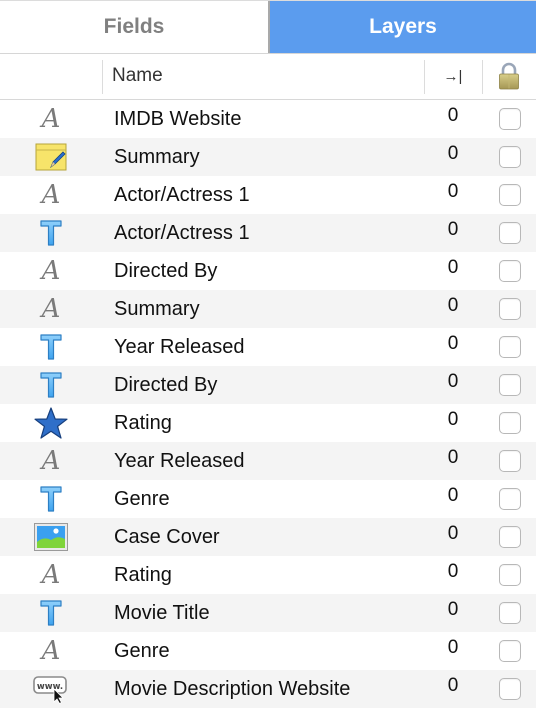 The height and width of the screenshot is (726, 536). I want to click on layer-row: Year Released 0, so click(268, 347).